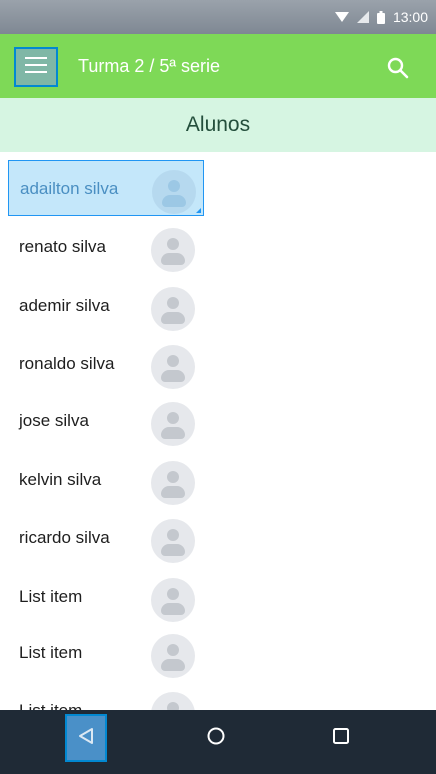  I want to click on battery-icon, so click(380, 17).